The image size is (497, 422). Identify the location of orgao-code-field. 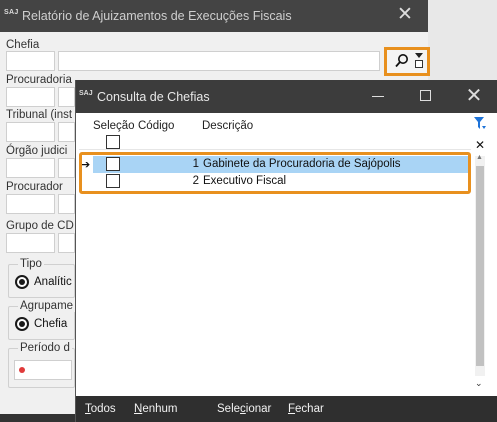
(30, 168).